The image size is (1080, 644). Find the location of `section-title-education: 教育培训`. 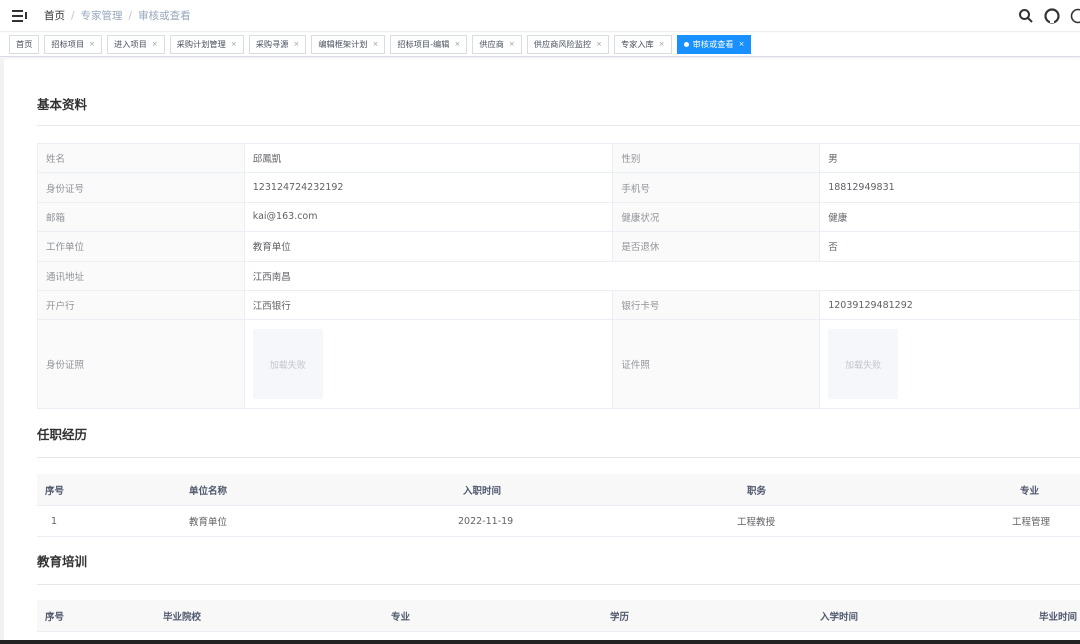

section-title-education: 教育培训 is located at coordinates (62, 561).